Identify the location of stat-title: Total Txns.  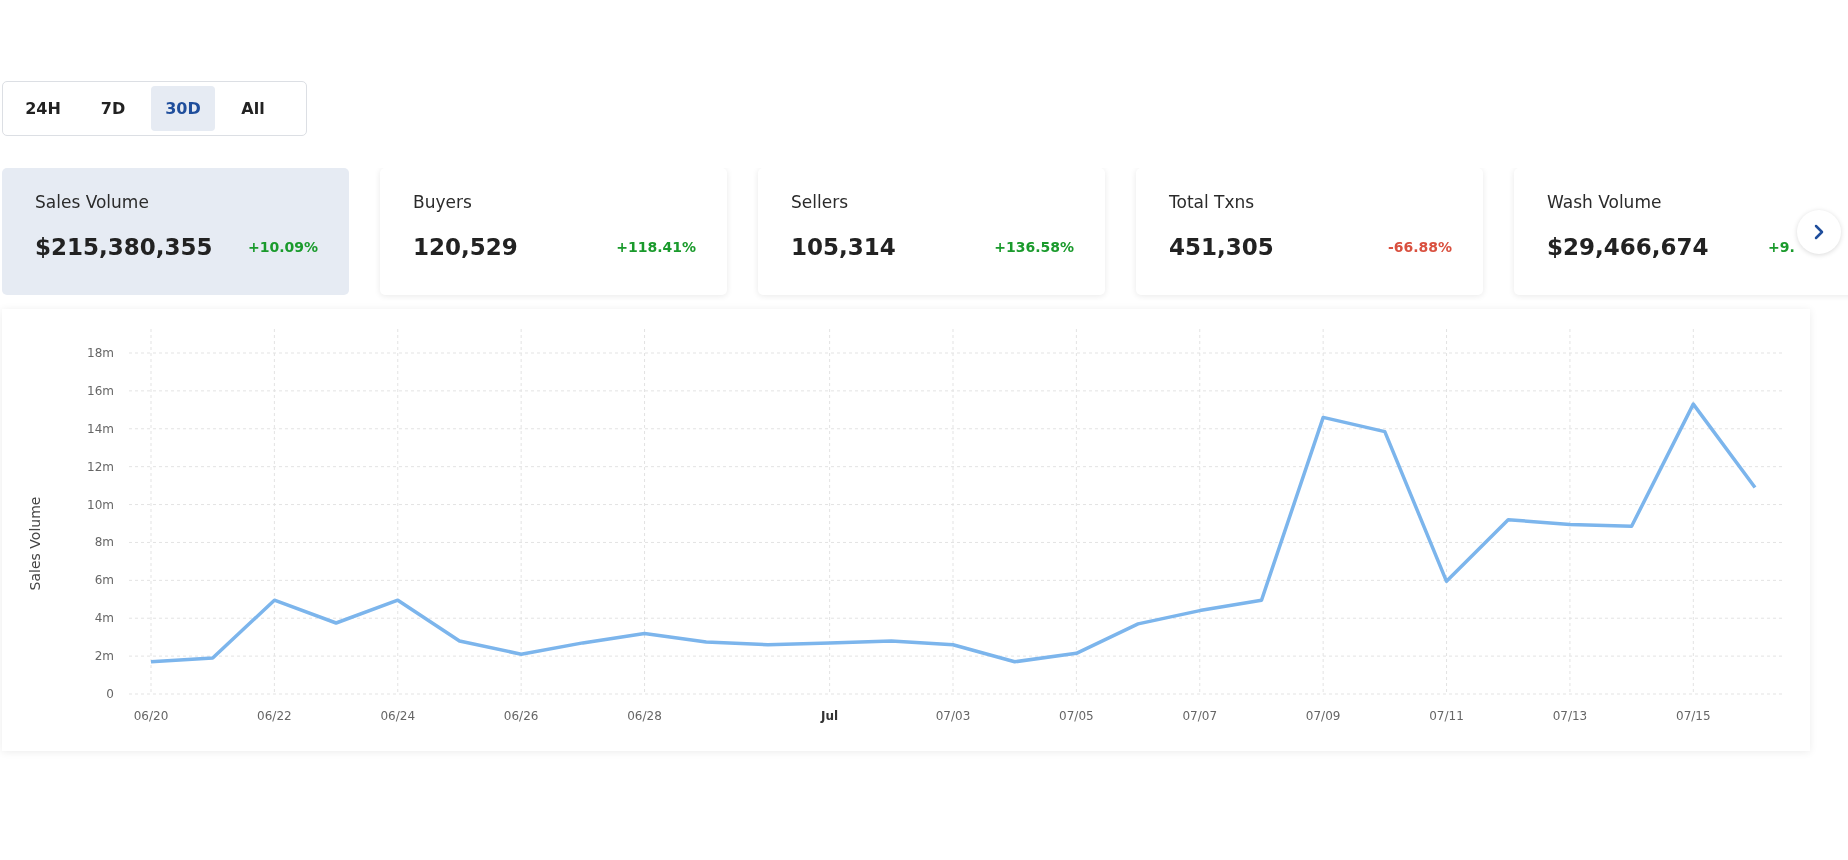
(1212, 202).